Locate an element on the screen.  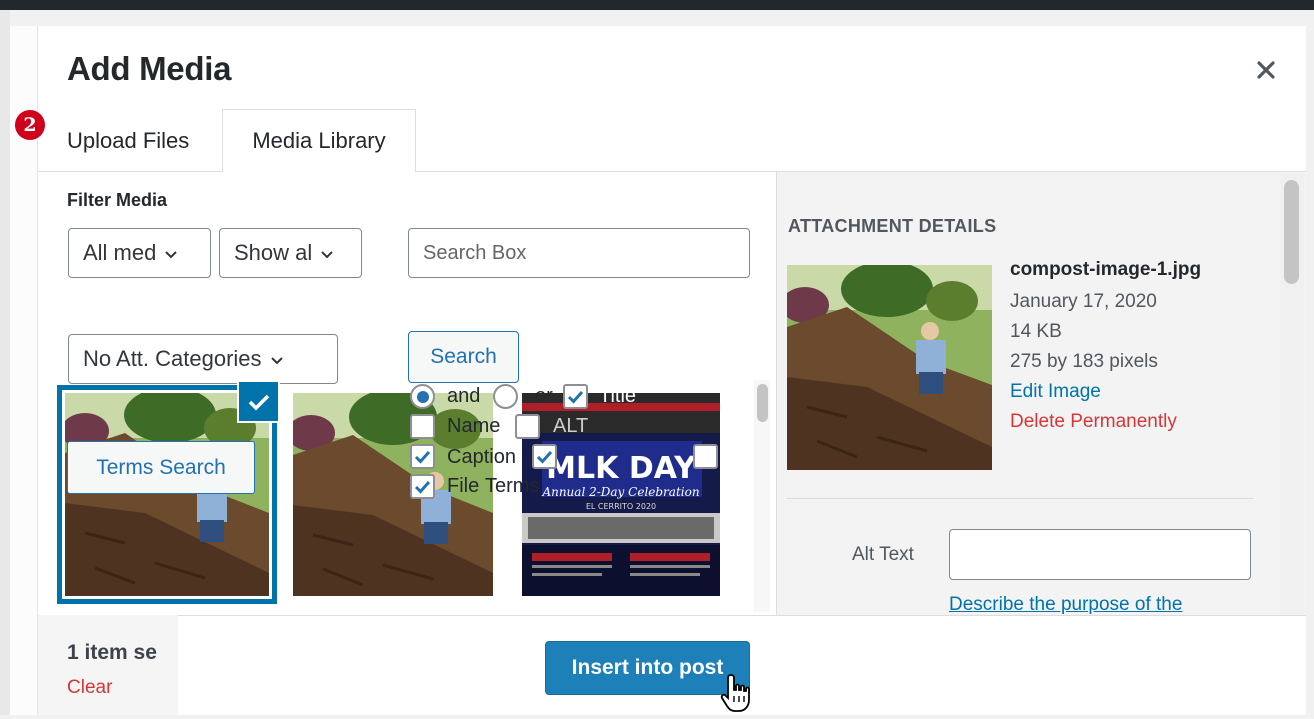
search-caption-label: Caption is located at coordinates (481, 457).